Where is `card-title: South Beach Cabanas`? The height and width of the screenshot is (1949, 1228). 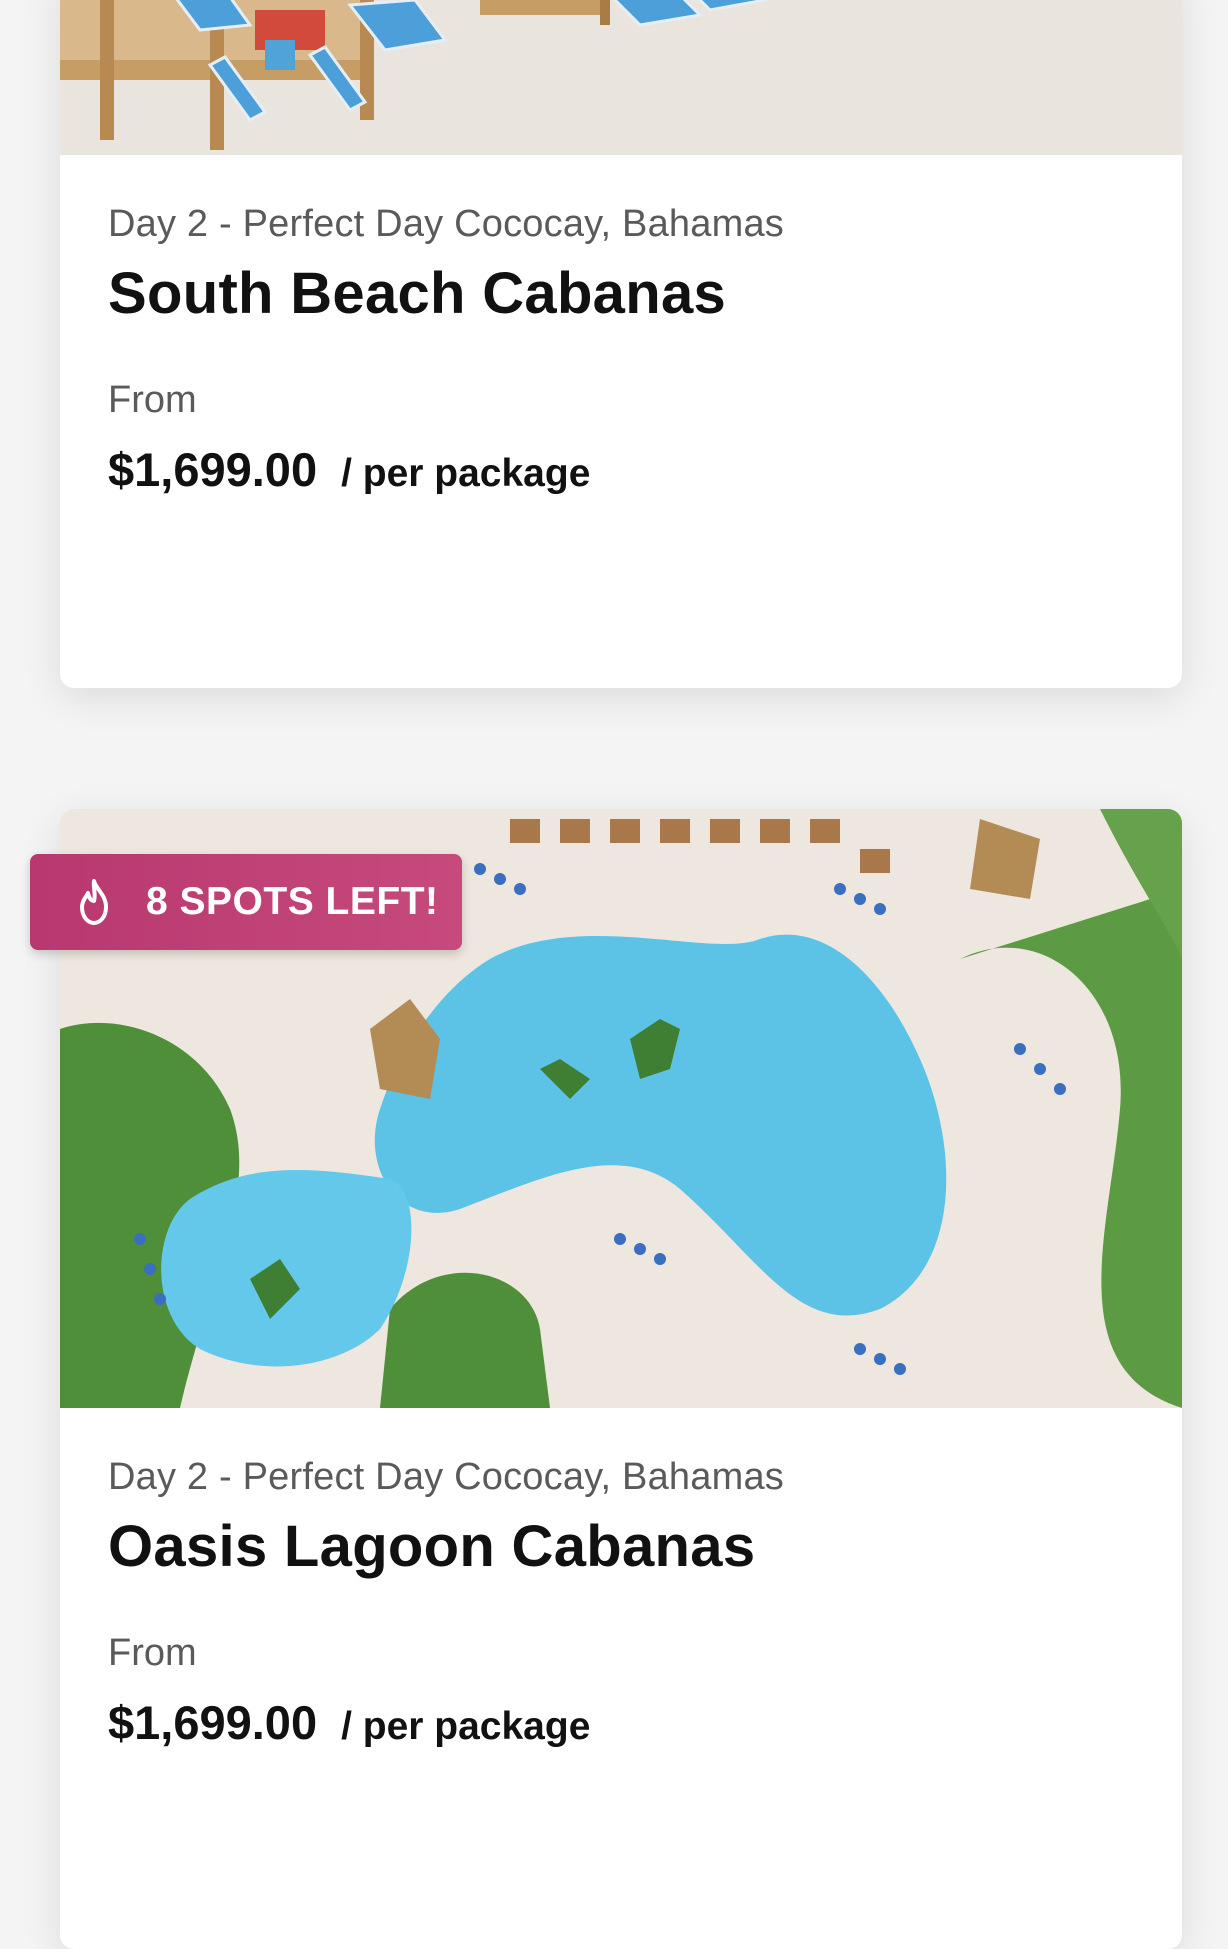
card-title: South Beach Cabanas is located at coordinates (621, 294).